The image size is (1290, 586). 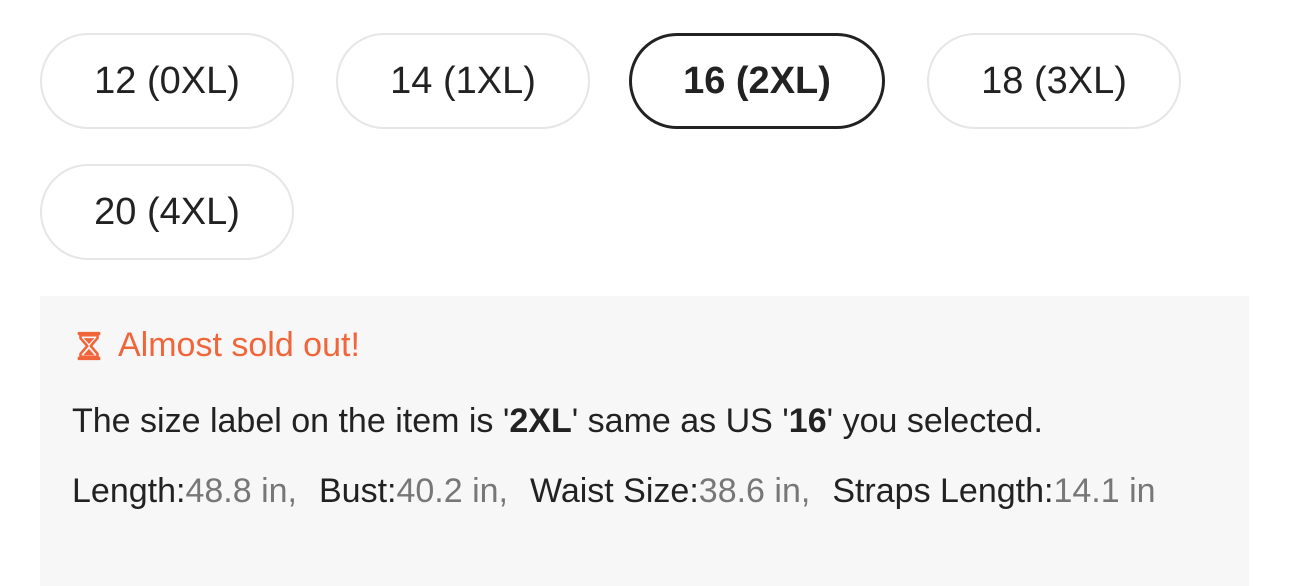 What do you see at coordinates (239, 345) in the screenshot?
I see `stock-alert-text: Almost sold out!` at bounding box center [239, 345].